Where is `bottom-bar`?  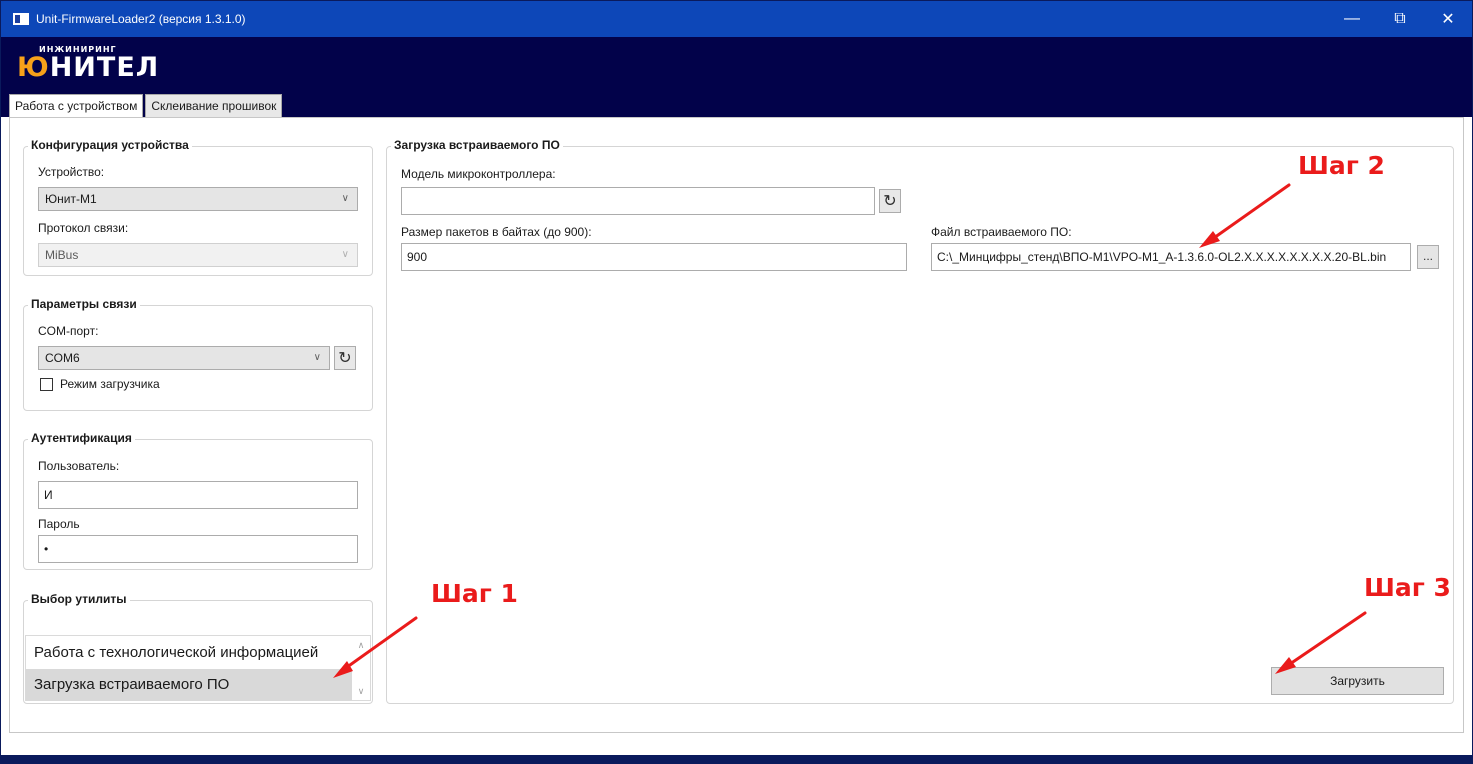
bottom-bar is located at coordinates (736, 759).